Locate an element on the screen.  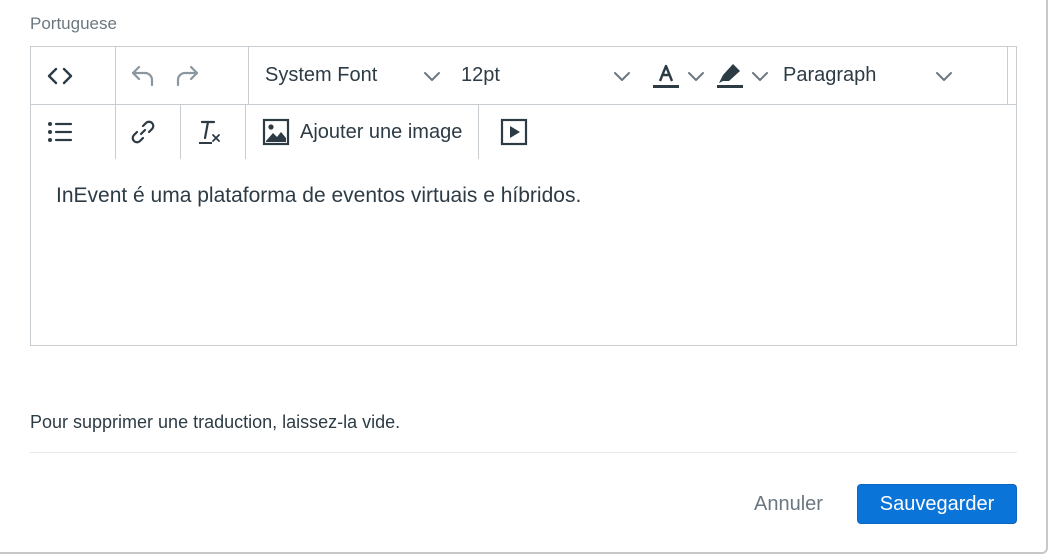
toolbar-group-list is located at coordinates (73, 132).